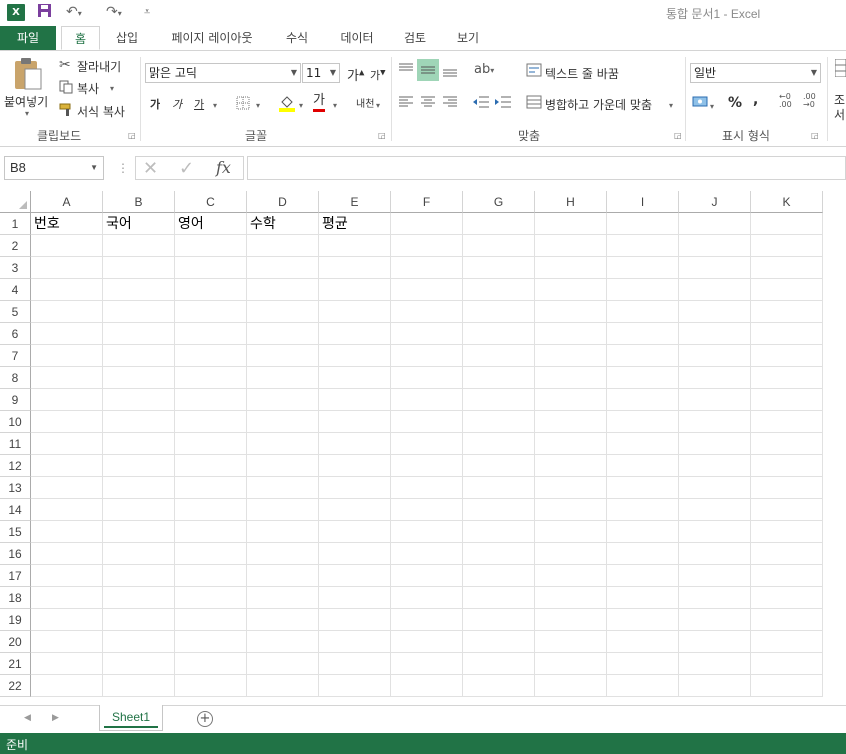 This screenshot has height=754, width=846. What do you see at coordinates (15, 312) in the screenshot?
I see `row-header-5: 5` at bounding box center [15, 312].